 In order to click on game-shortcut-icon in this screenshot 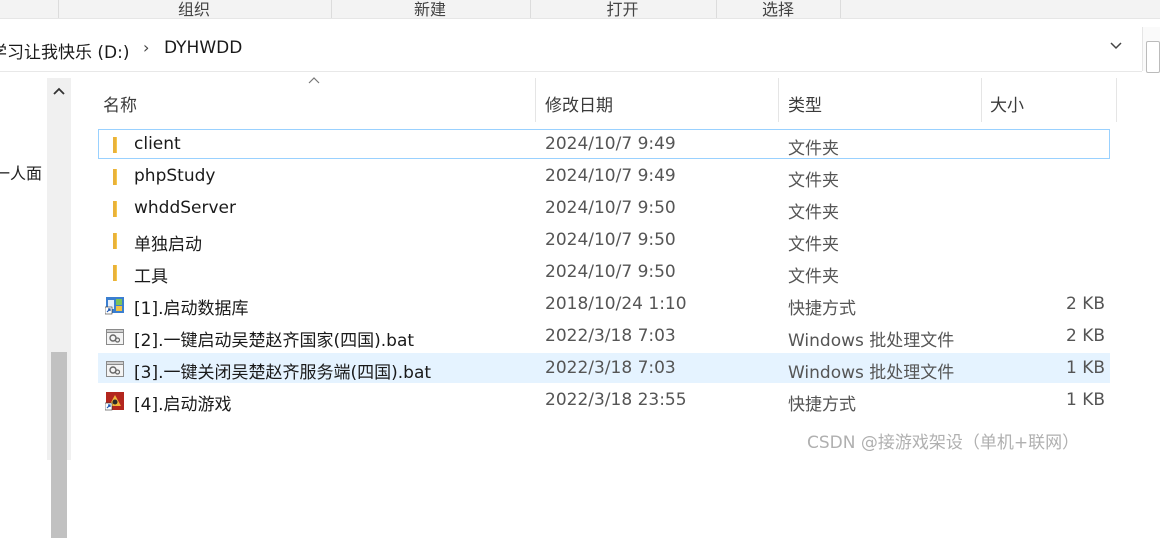, I will do `click(114, 401)`.